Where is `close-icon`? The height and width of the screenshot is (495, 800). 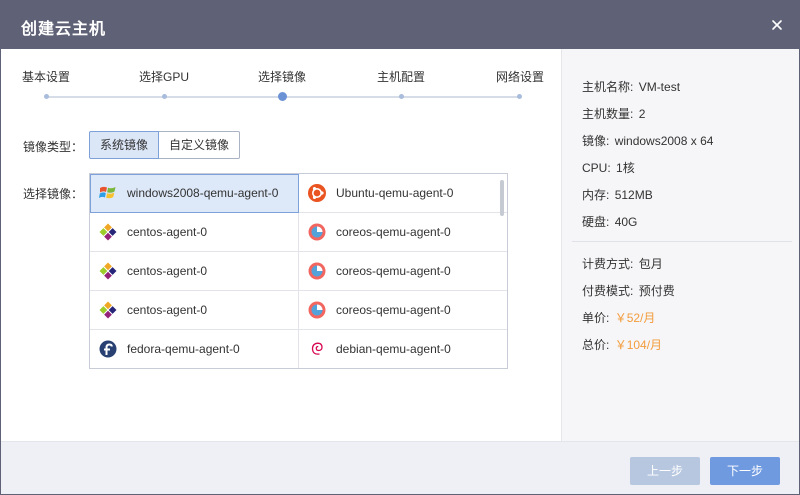 close-icon is located at coordinates (777, 25).